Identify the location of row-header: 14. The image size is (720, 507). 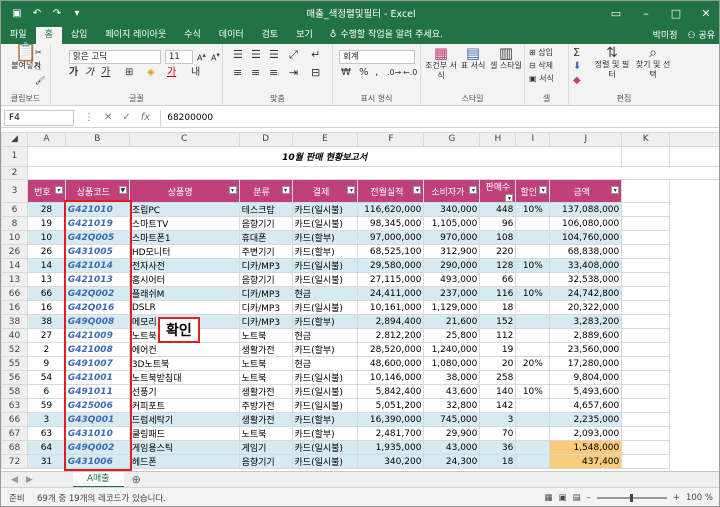
(14, 265).